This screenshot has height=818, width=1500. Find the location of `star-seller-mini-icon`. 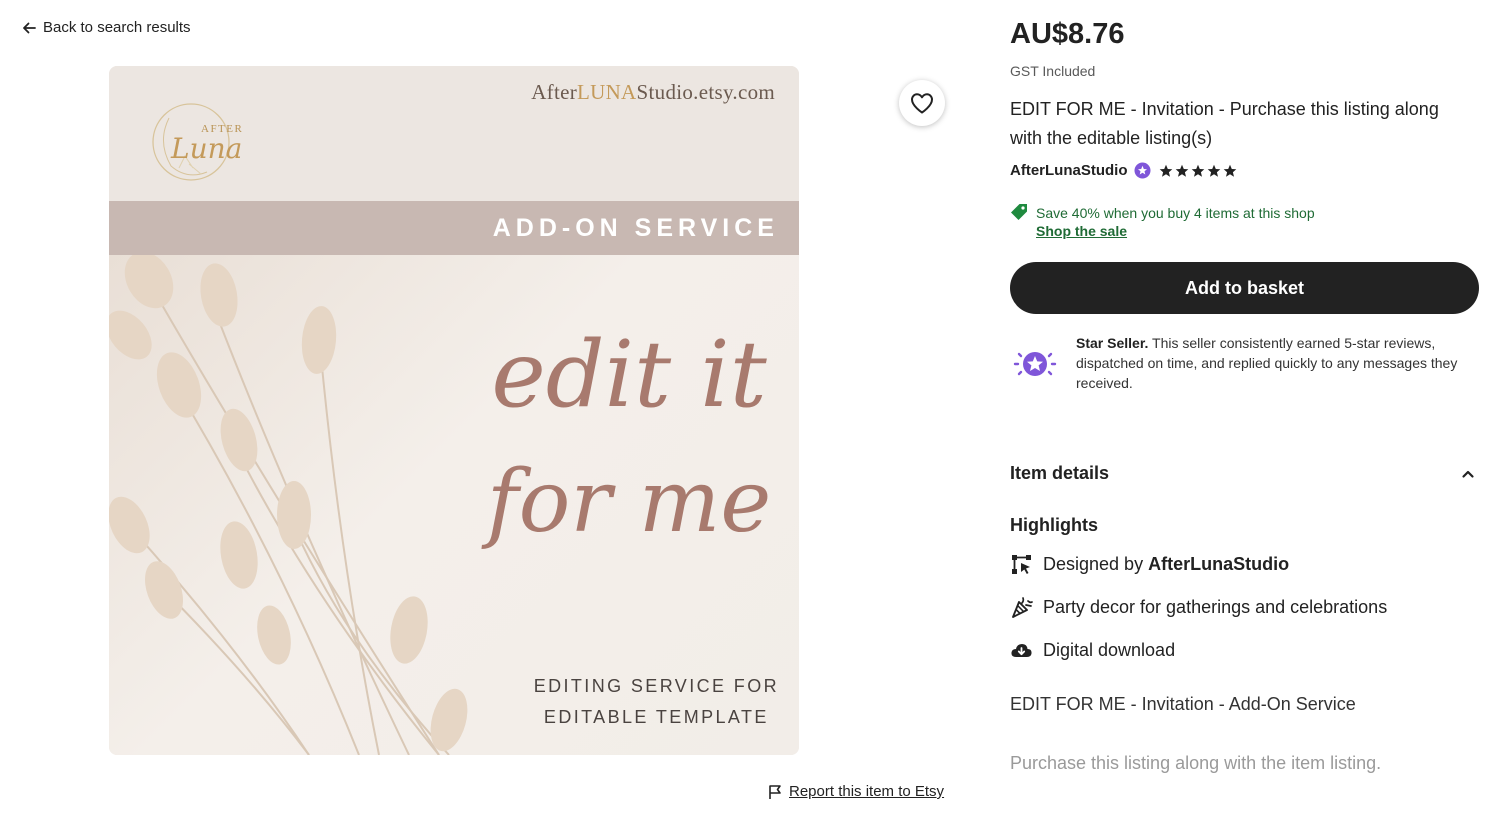

star-seller-mini-icon is located at coordinates (1142, 170).